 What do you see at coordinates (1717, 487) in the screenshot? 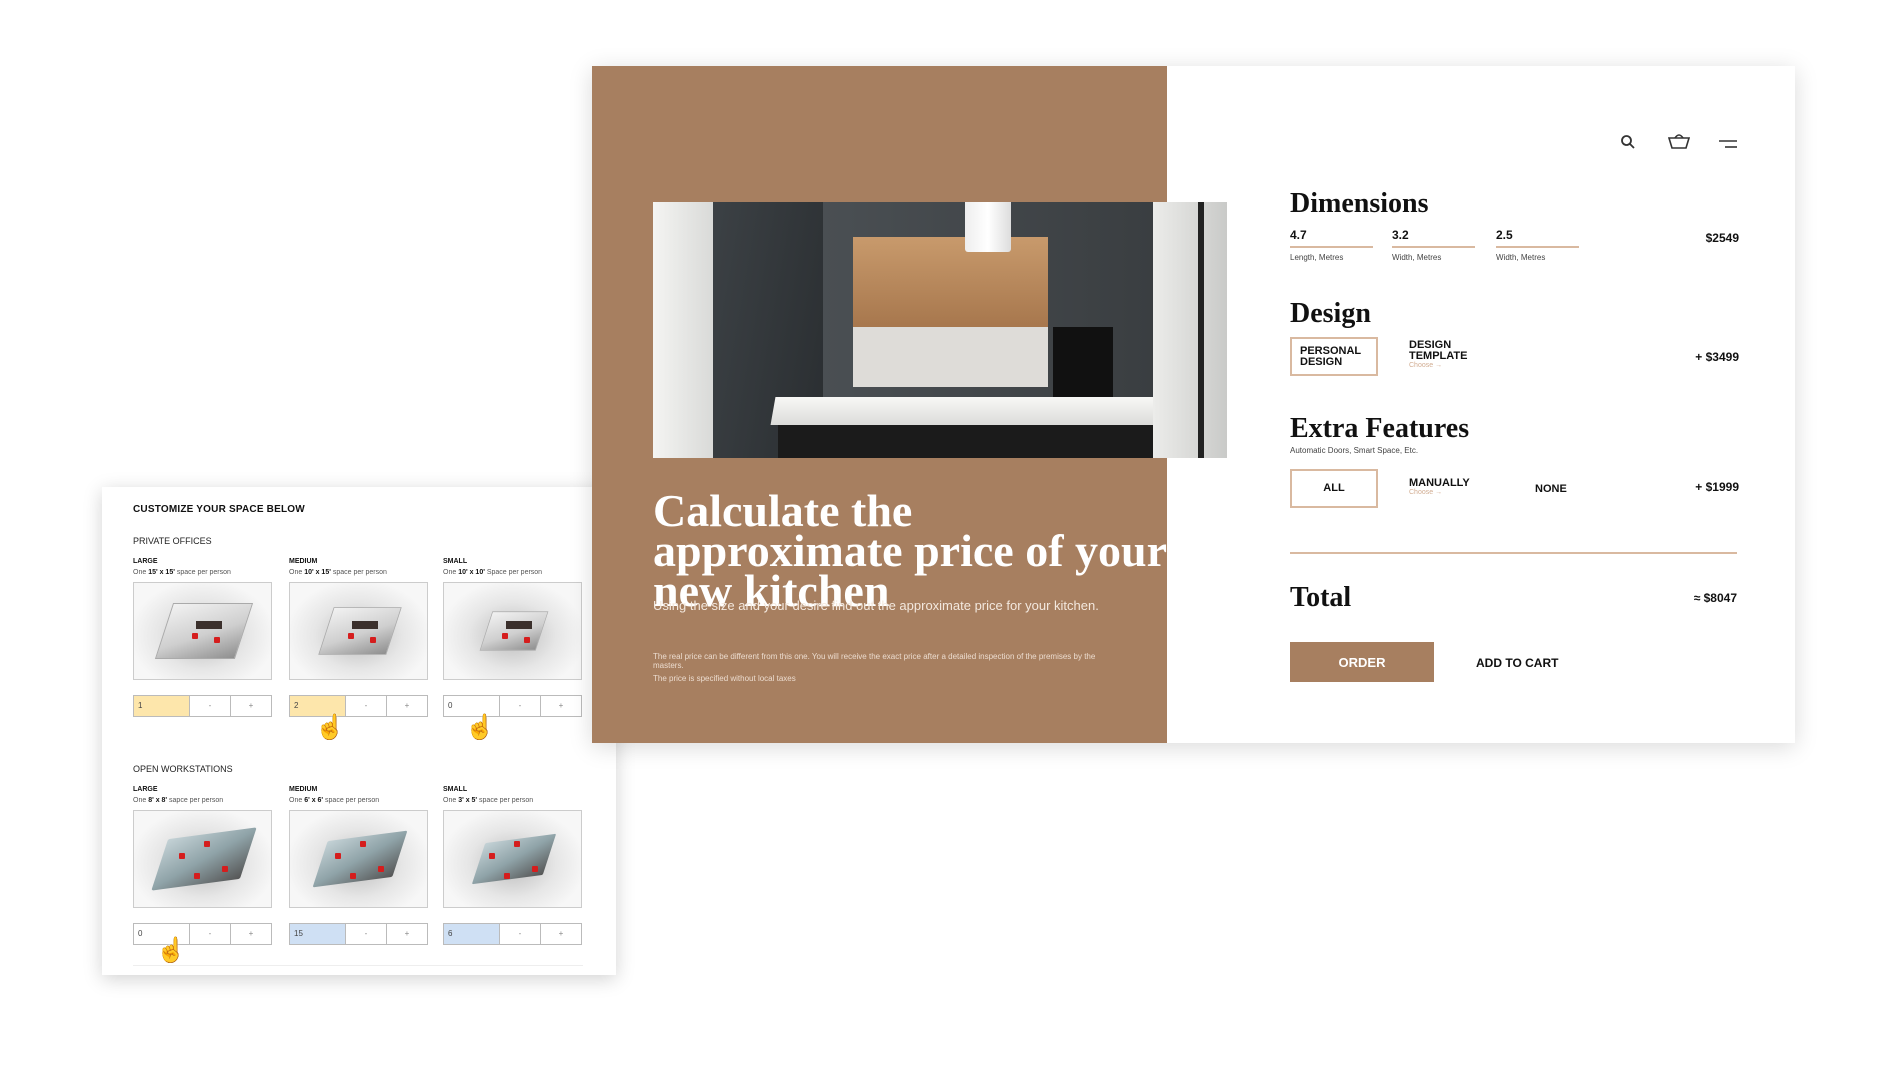
I see `extras-price: + $1999` at bounding box center [1717, 487].